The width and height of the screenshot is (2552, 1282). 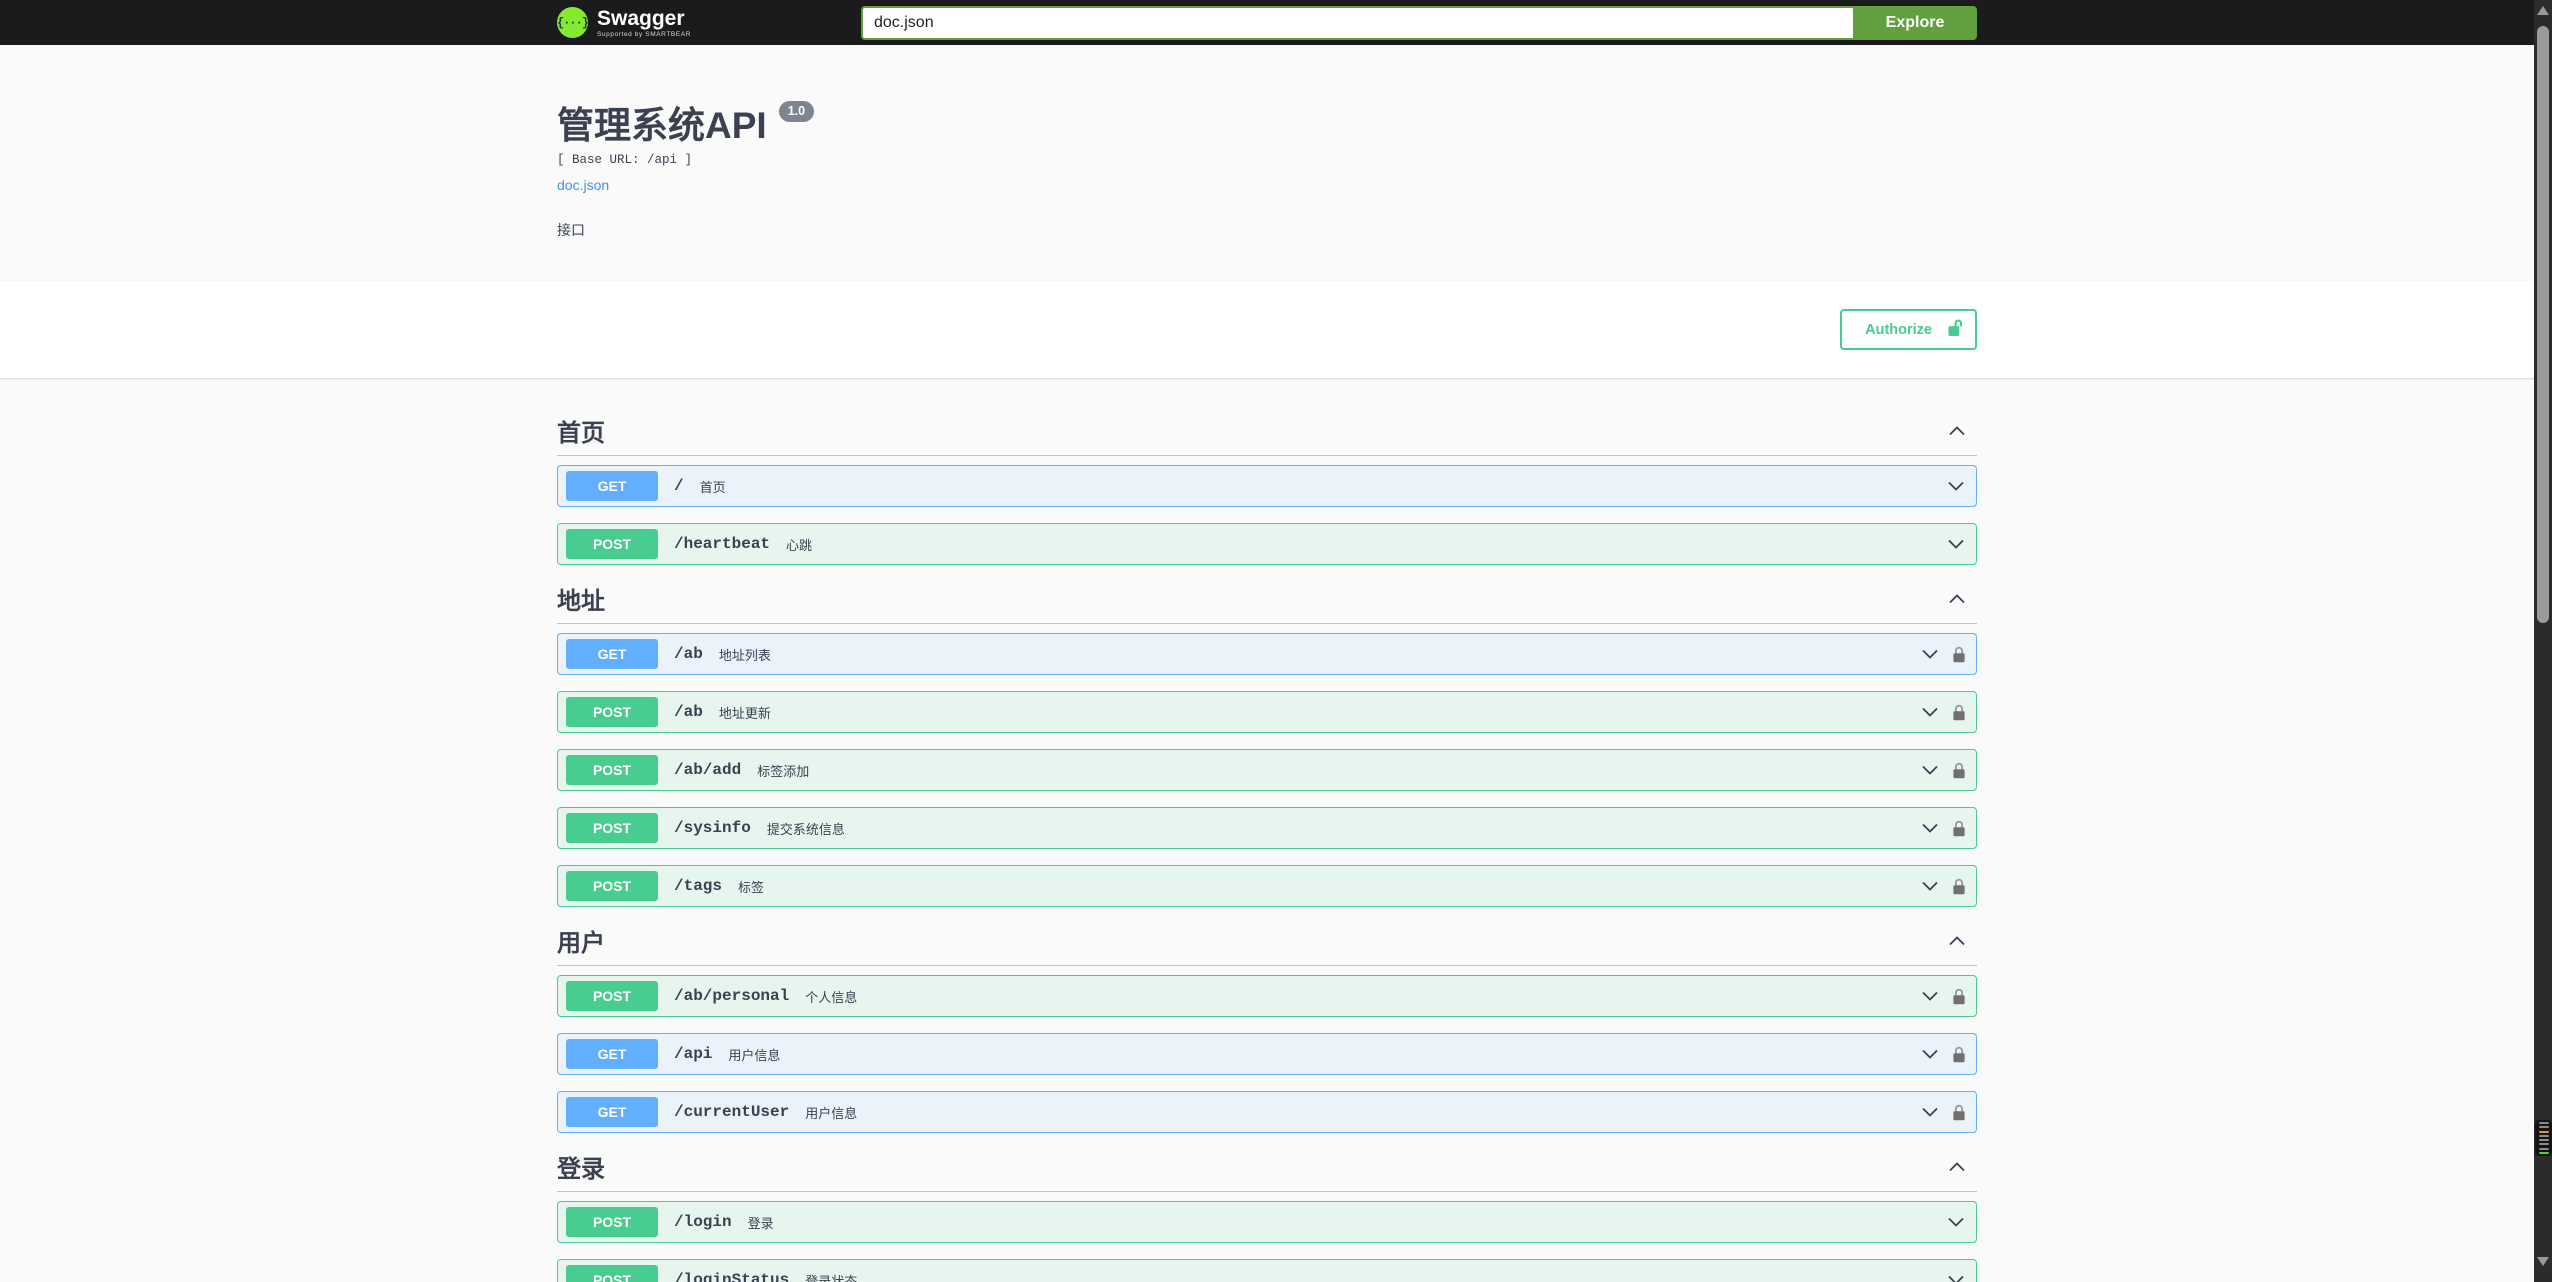 I want to click on operation-path: /sysinfo, so click(x=712, y=828).